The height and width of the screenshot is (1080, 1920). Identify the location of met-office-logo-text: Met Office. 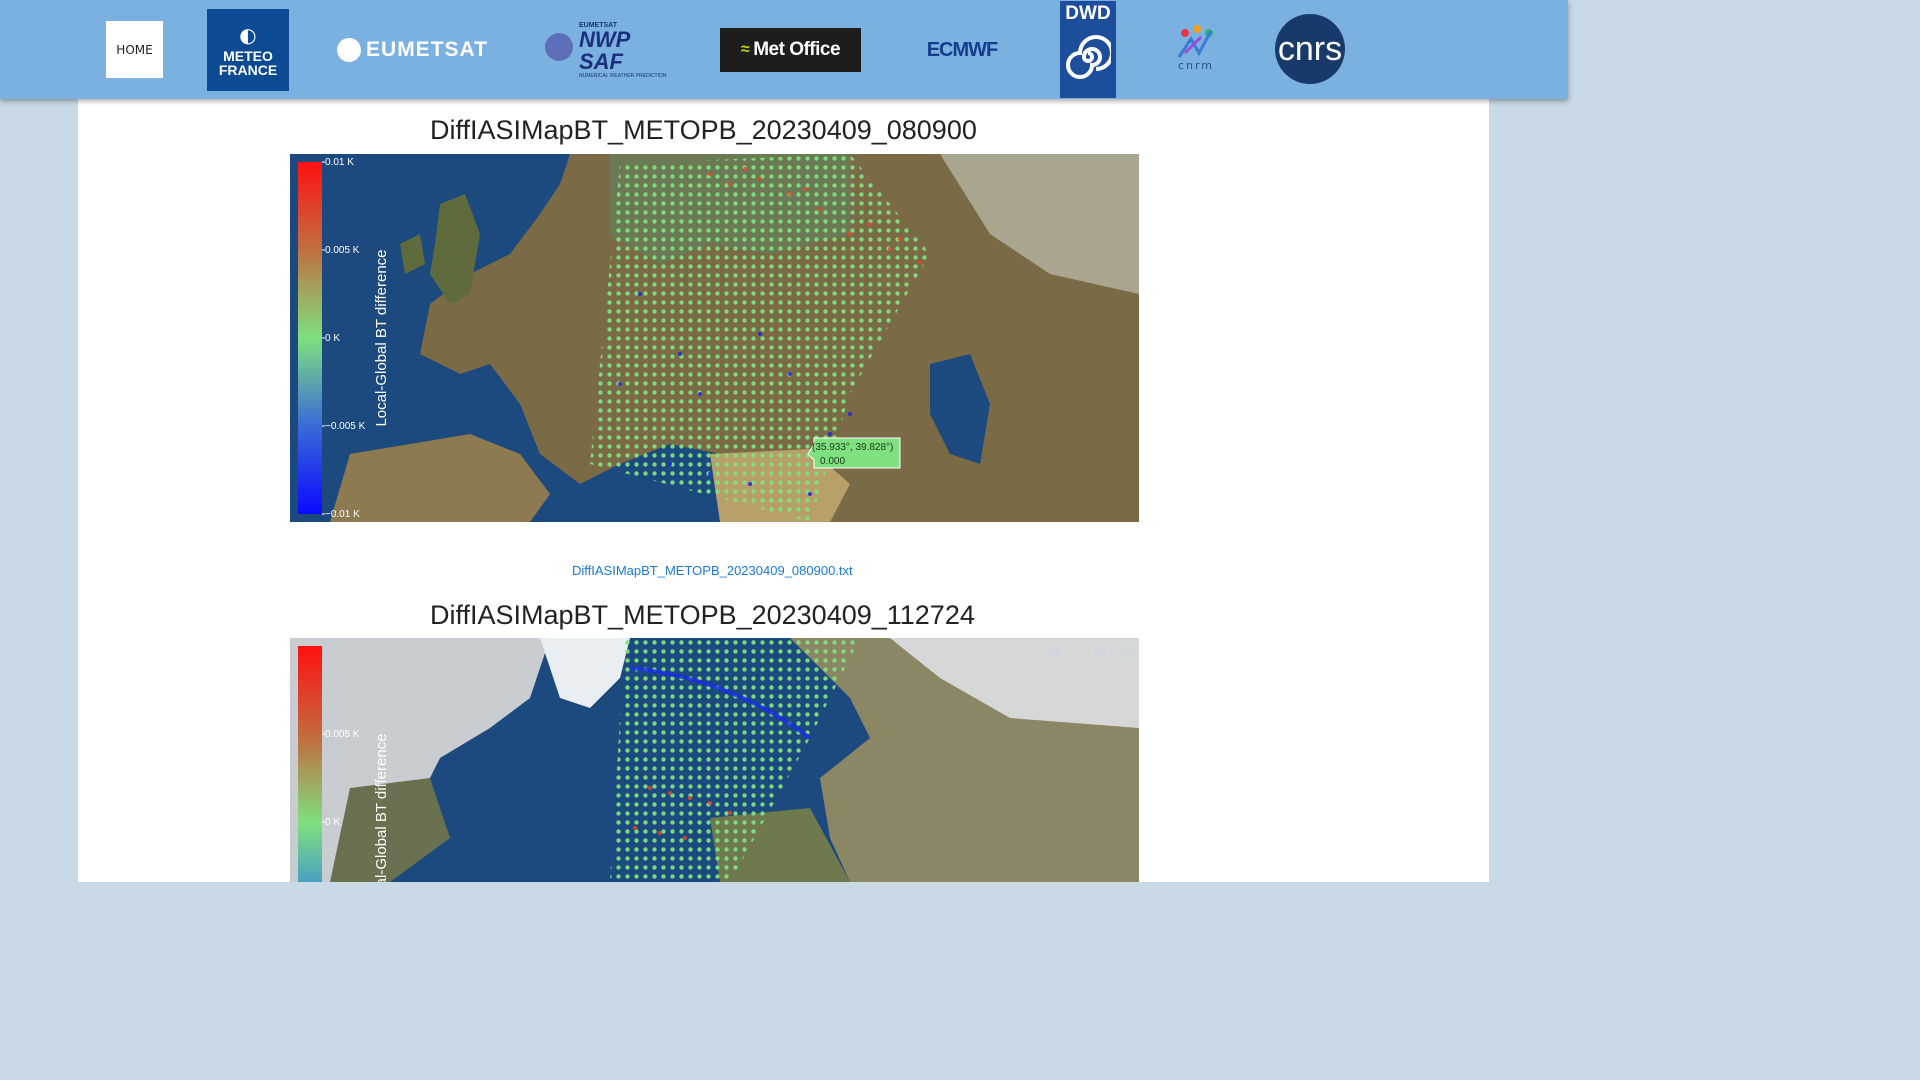
(797, 49).